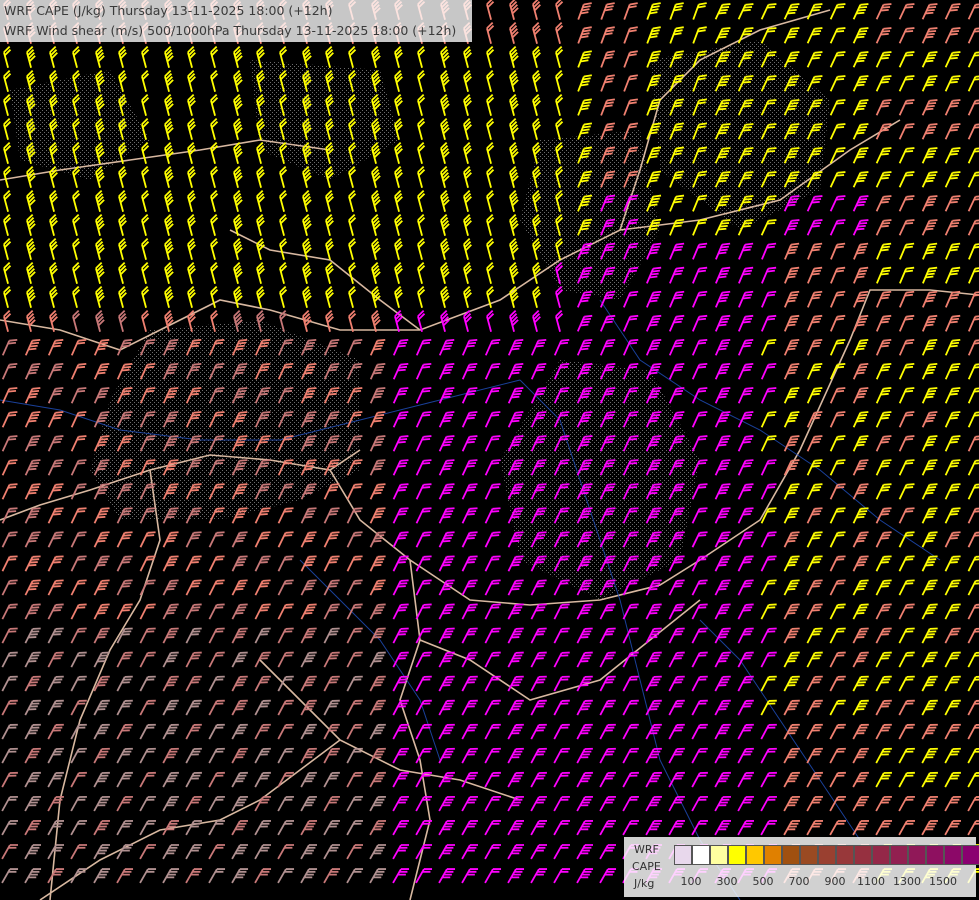 This screenshot has height=900, width=979. What do you see at coordinates (225, 420) in the screenshot?
I see `cape-stipple-area` at bounding box center [225, 420].